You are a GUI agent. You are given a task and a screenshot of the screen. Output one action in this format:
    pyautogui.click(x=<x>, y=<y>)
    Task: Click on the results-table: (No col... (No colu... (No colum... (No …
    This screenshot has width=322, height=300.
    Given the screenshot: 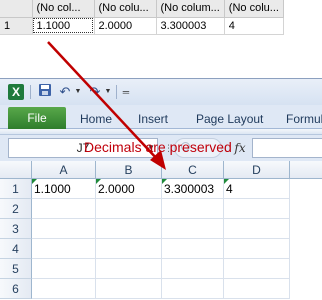 What is the action you would take?
    pyautogui.click(x=142, y=17)
    